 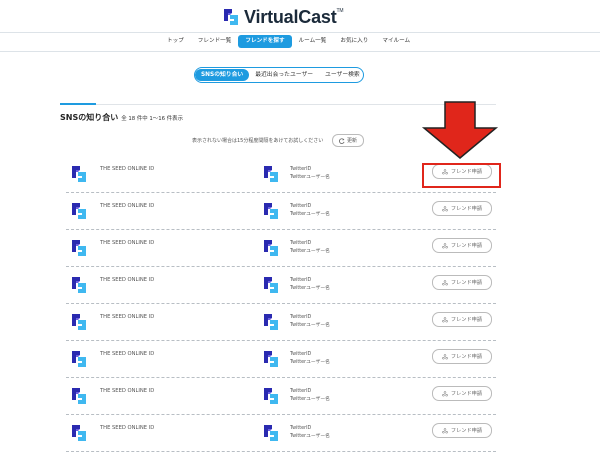 I want to click on nav-item-3: ルーム一覧, so click(x=313, y=41).